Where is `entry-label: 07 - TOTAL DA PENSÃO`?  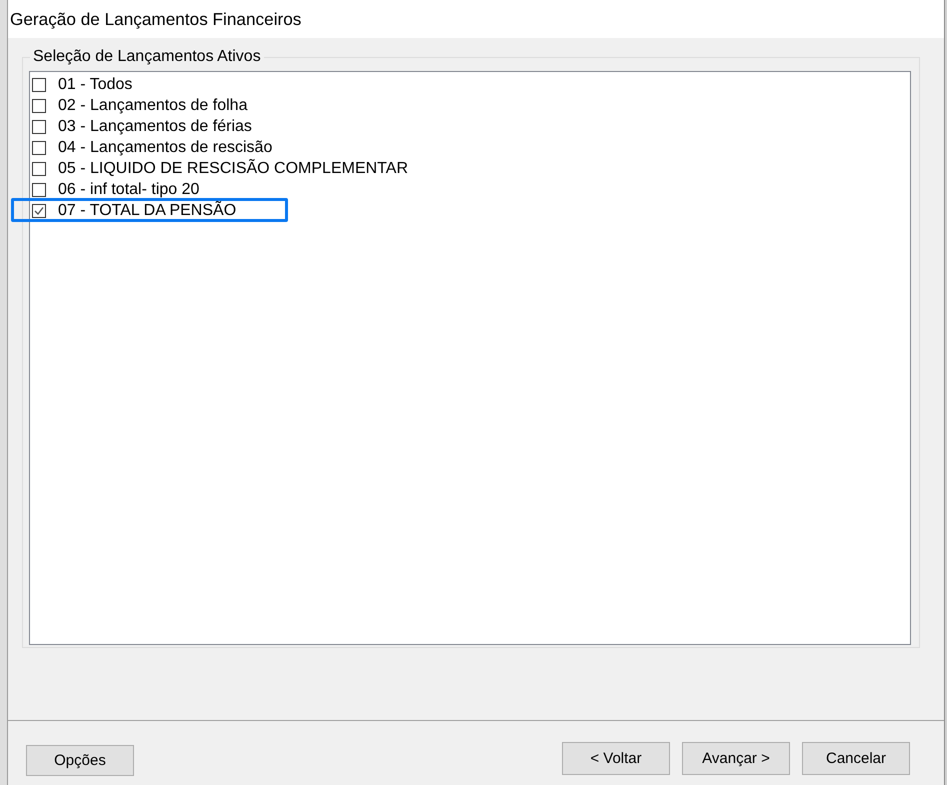 entry-label: 07 - TOTAL DA PENSÃO is located at coordinates (147, 210).